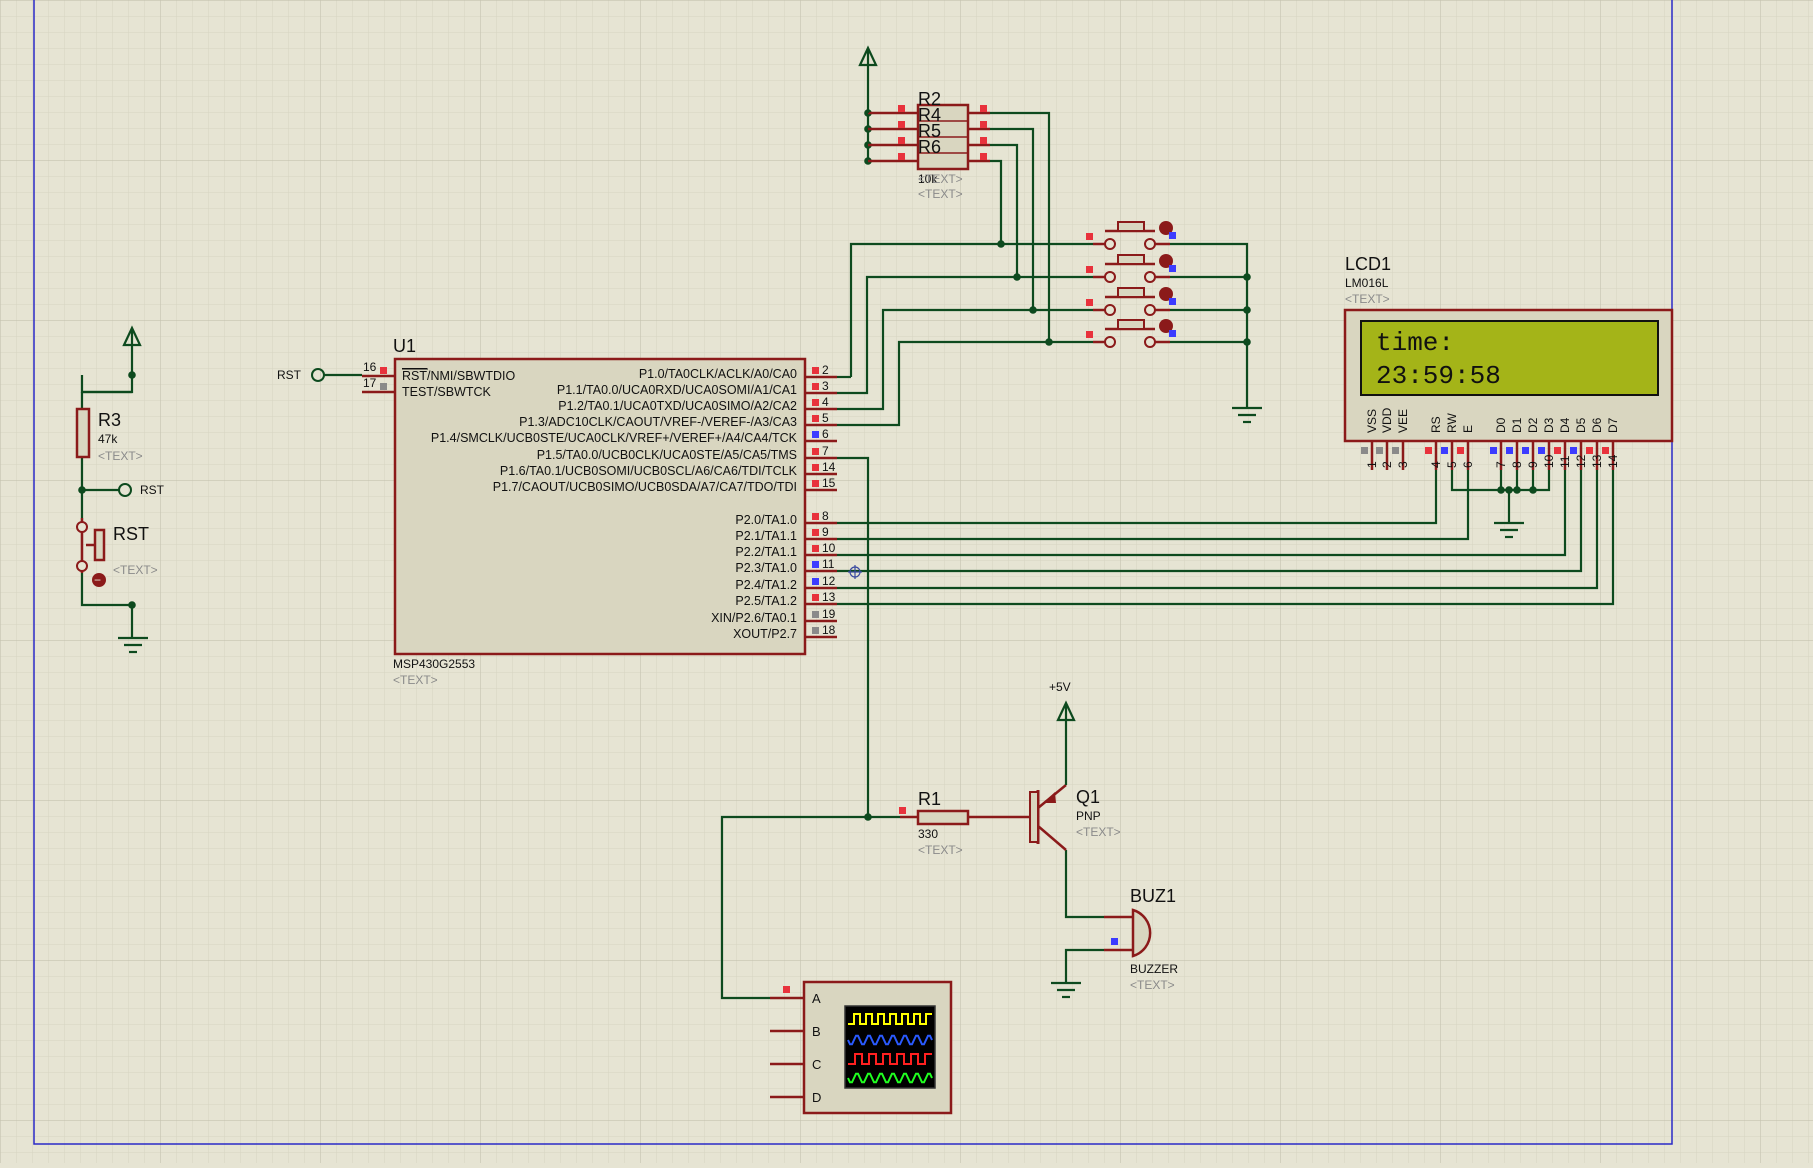 This screenshot has width=1813, height=1168. What do you see at coordinates (1597, 425) in the screenshot?
I see `lcd-pin-name: D6` at bounding box center [1597, 425].